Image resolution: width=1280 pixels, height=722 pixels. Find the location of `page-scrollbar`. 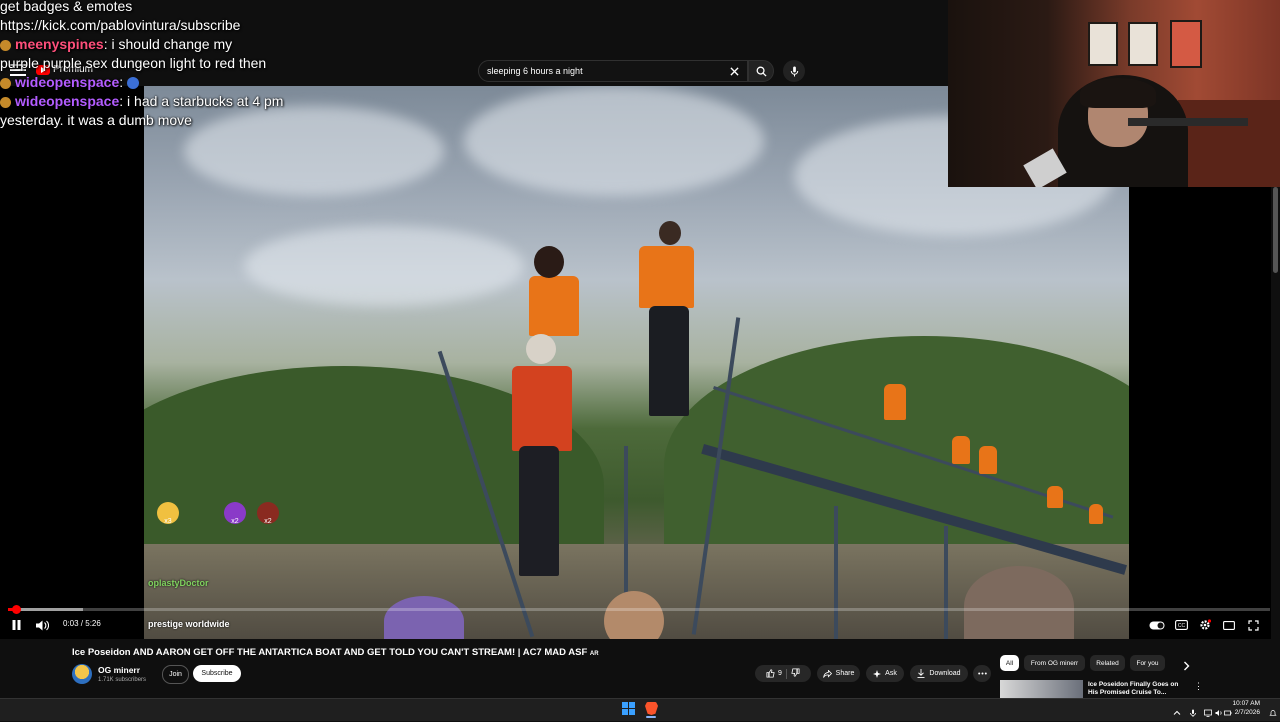

page-scrollbar is located at coordinates (1275, 230).